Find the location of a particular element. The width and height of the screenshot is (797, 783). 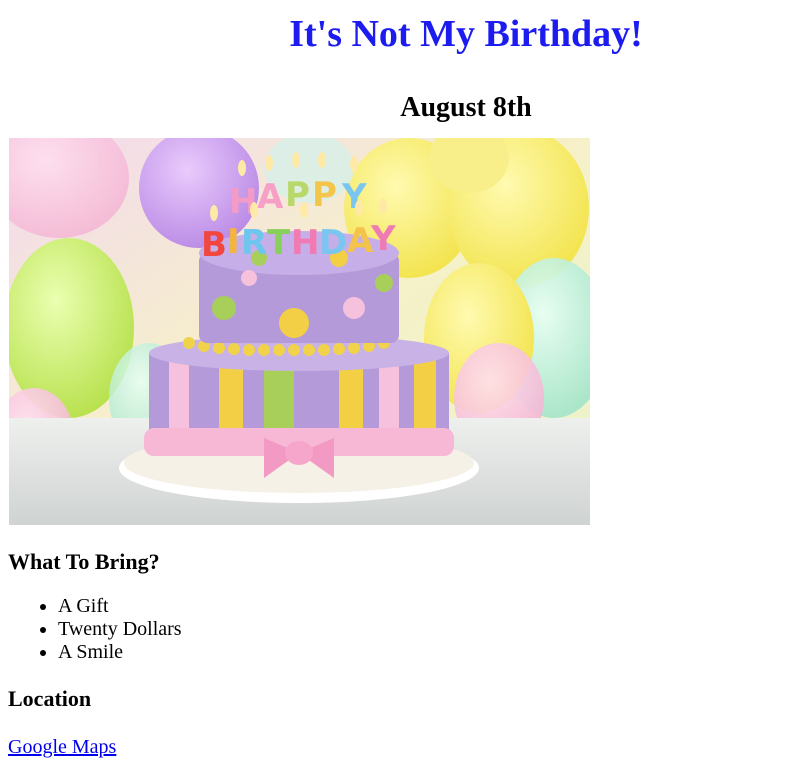

what-to-bring-heading: What To Bring? is located at coordinates (84, 561).